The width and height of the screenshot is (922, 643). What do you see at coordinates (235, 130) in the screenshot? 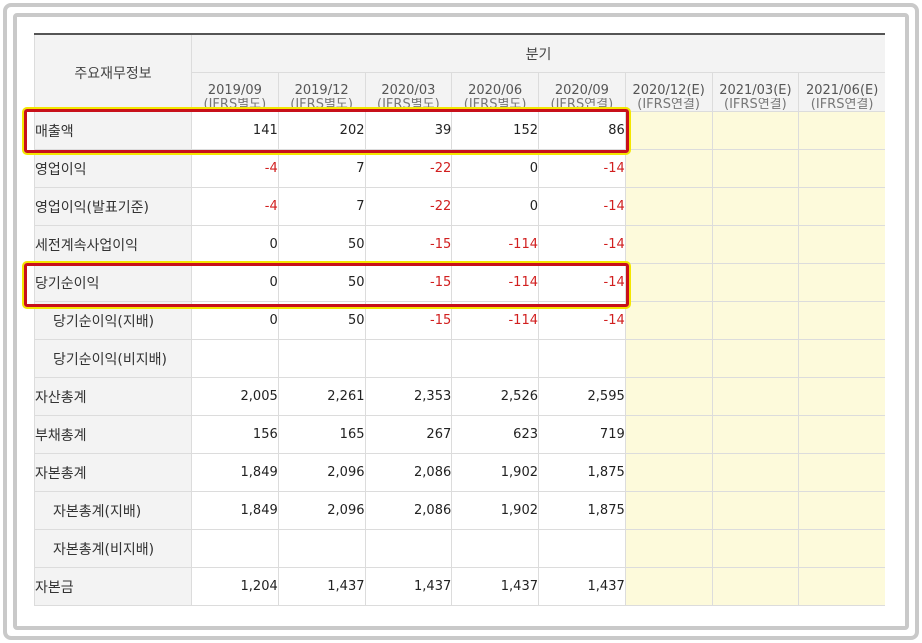
I see `value-cell: 141` at bounding box center [235, 130].